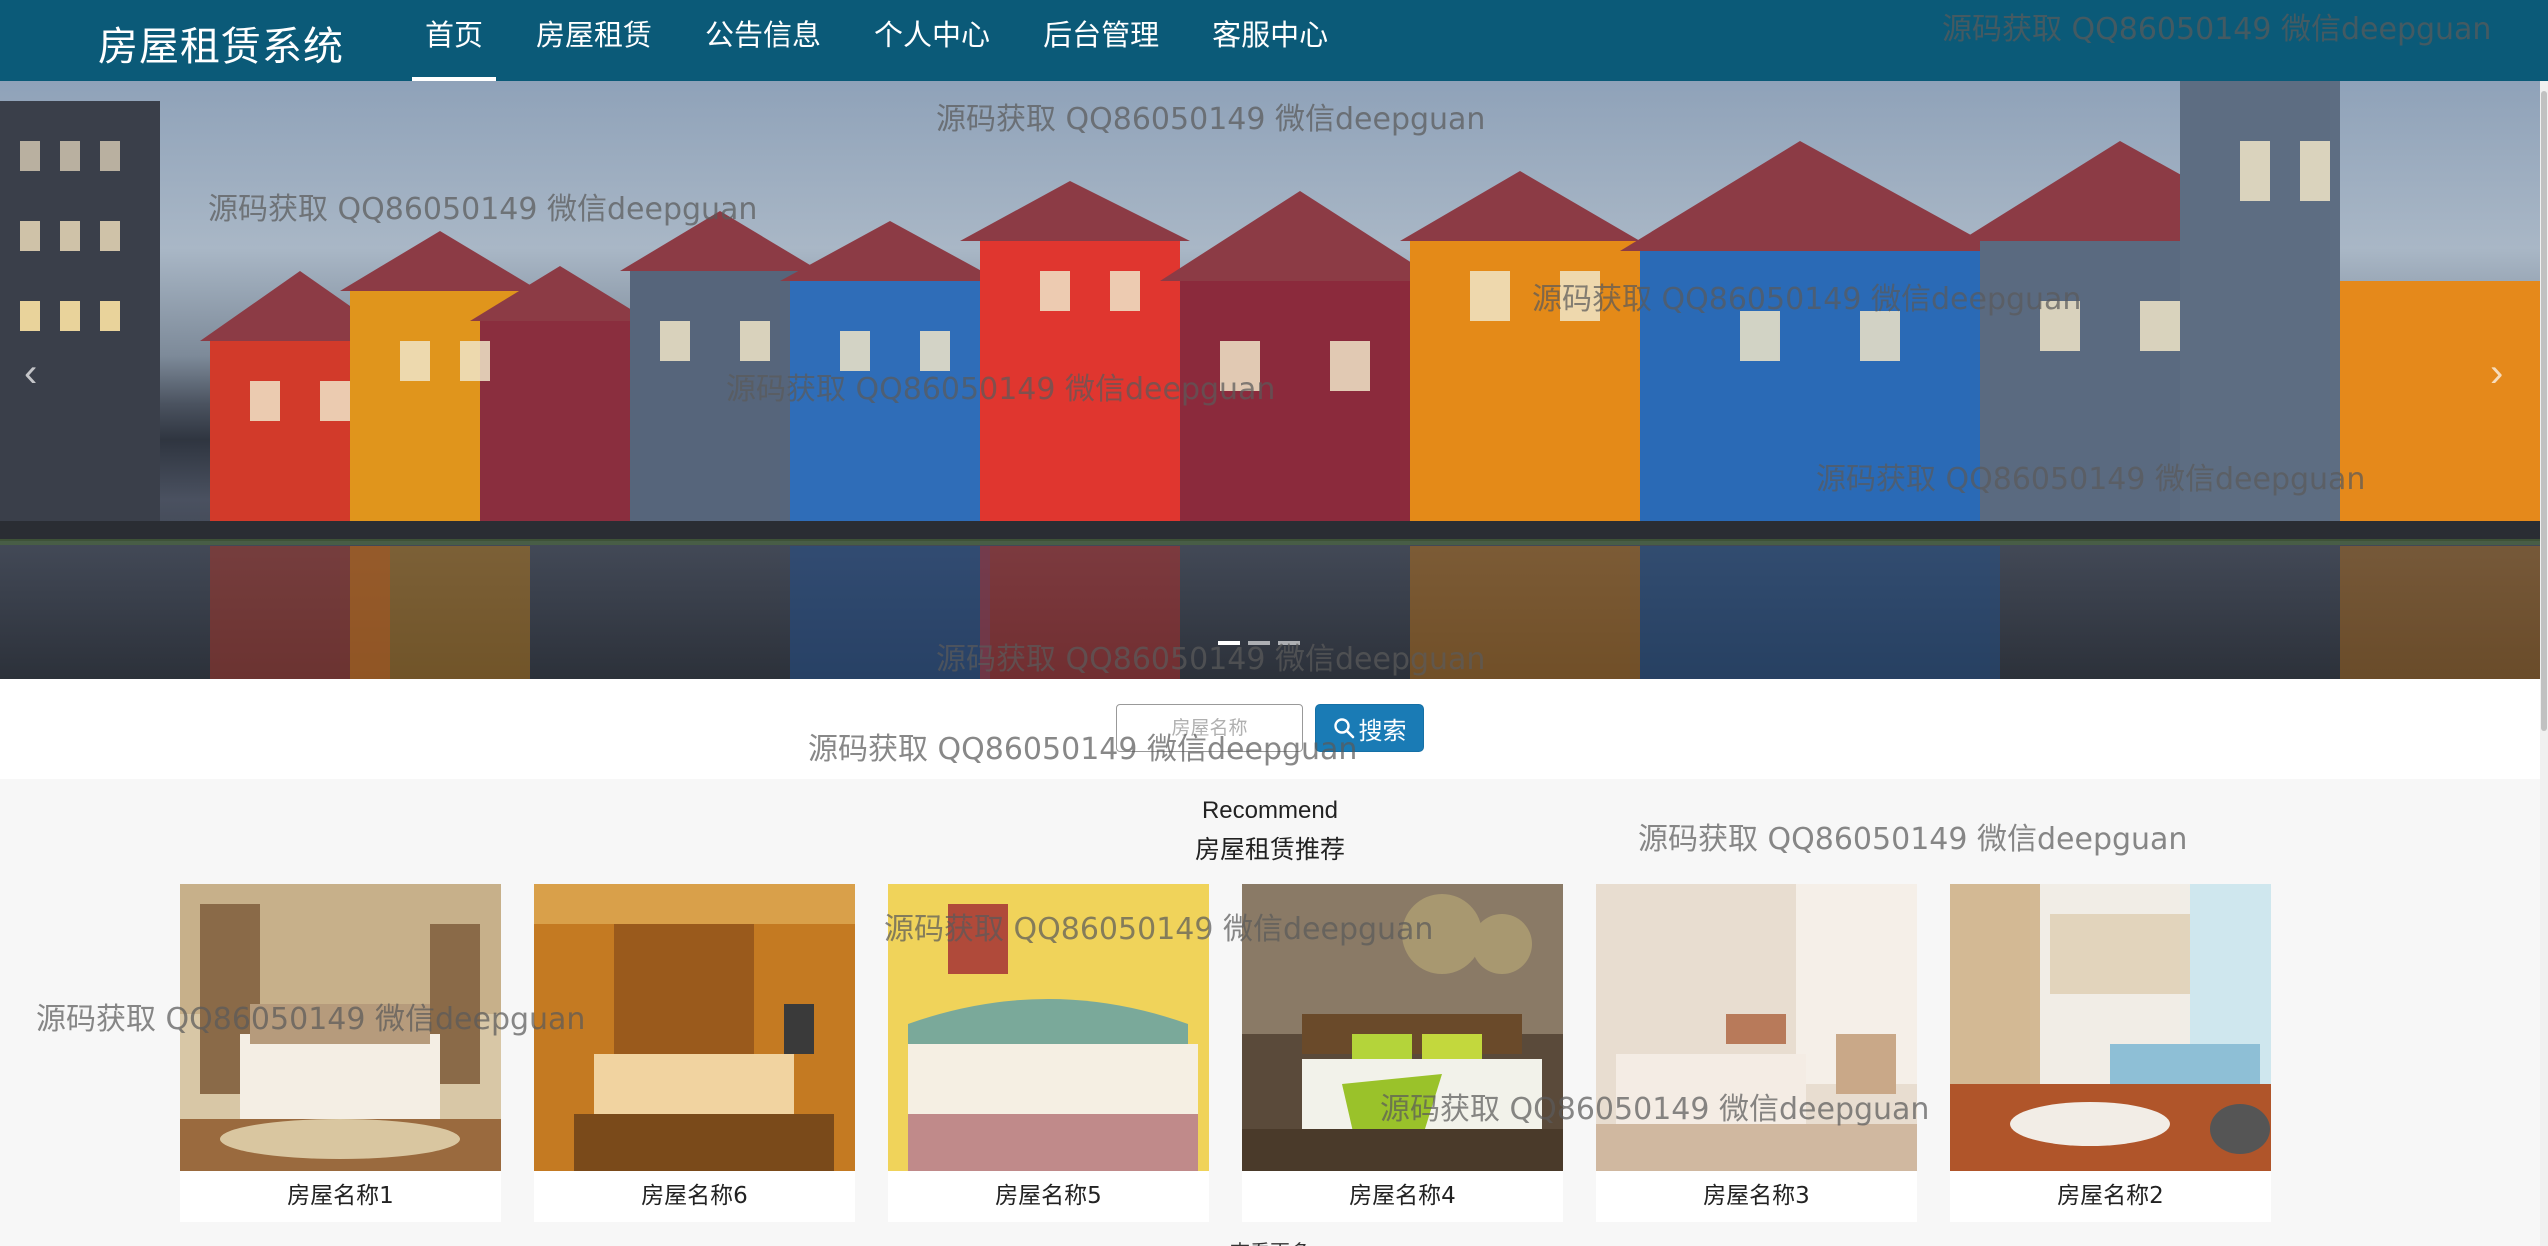  Describe the element at coordinates (694, 1196) in the screenshot. I see `house-name: 房屋名称6` at that location.